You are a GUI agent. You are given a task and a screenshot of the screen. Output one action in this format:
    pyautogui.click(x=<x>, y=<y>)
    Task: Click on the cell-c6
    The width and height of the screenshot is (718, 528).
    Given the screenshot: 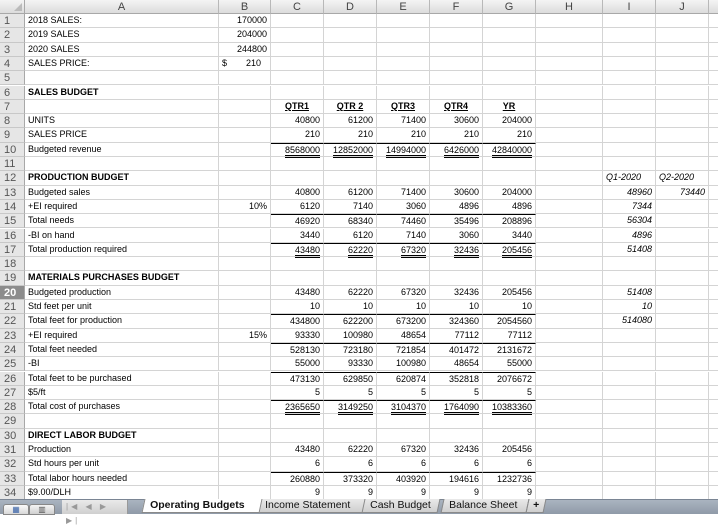 What is the action you would take?
    pyautogui.click(x=297, y=92)
    